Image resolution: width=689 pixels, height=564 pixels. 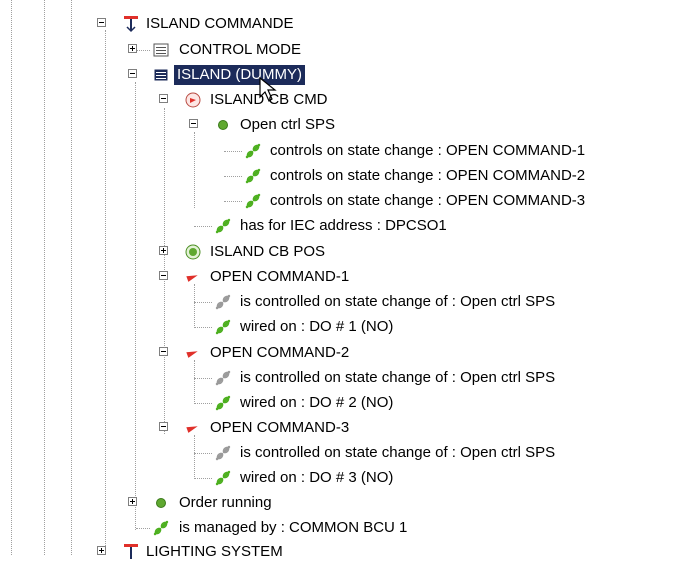 What do you see at coordinates (240, 49) in the screenshot?
I see `tree-node-label: CONTROL MODE` at bounding box center [240, 49].